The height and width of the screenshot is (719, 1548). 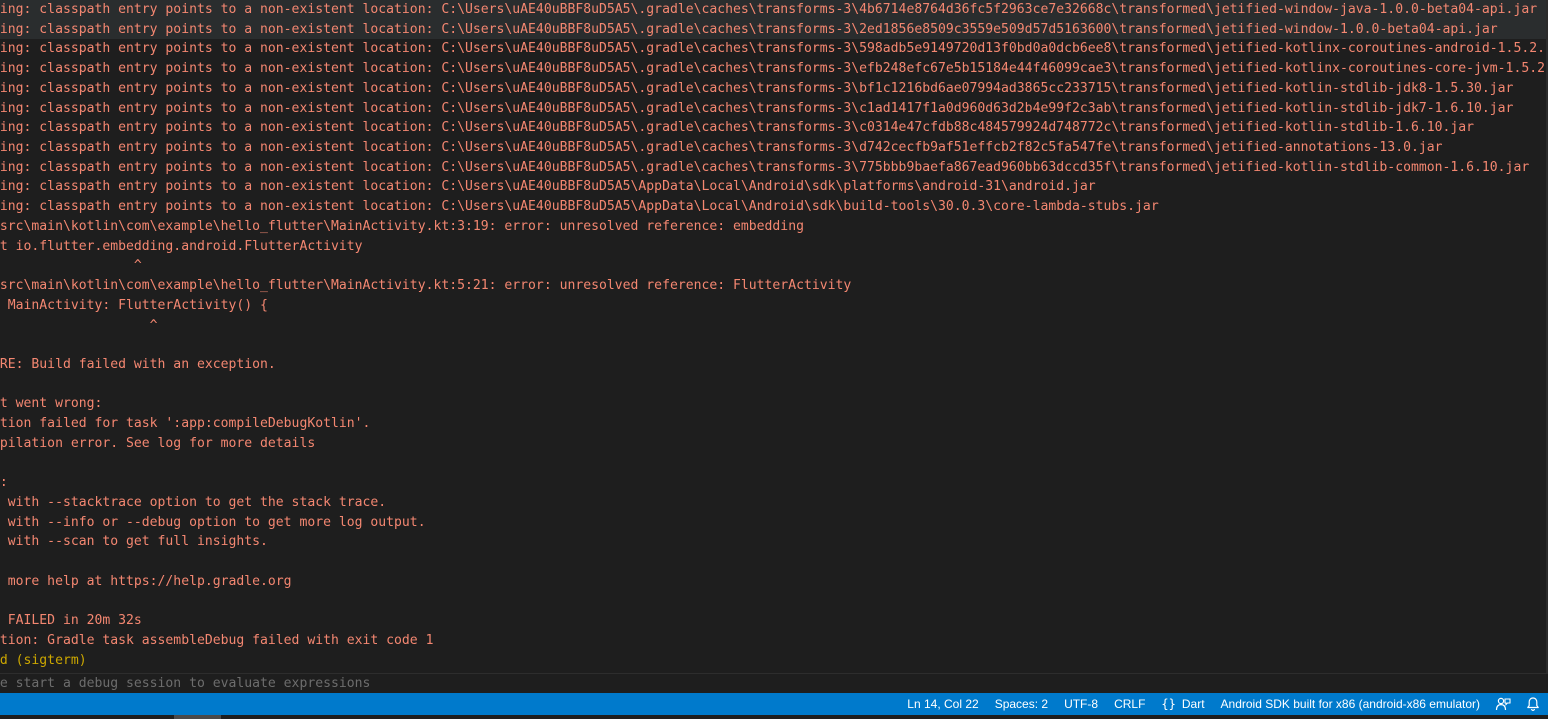 What do you see at coordinates (197, 717) in the screenshot?
I see `horizontal-scrollbar-thumb` at bounding box center [197, 717].